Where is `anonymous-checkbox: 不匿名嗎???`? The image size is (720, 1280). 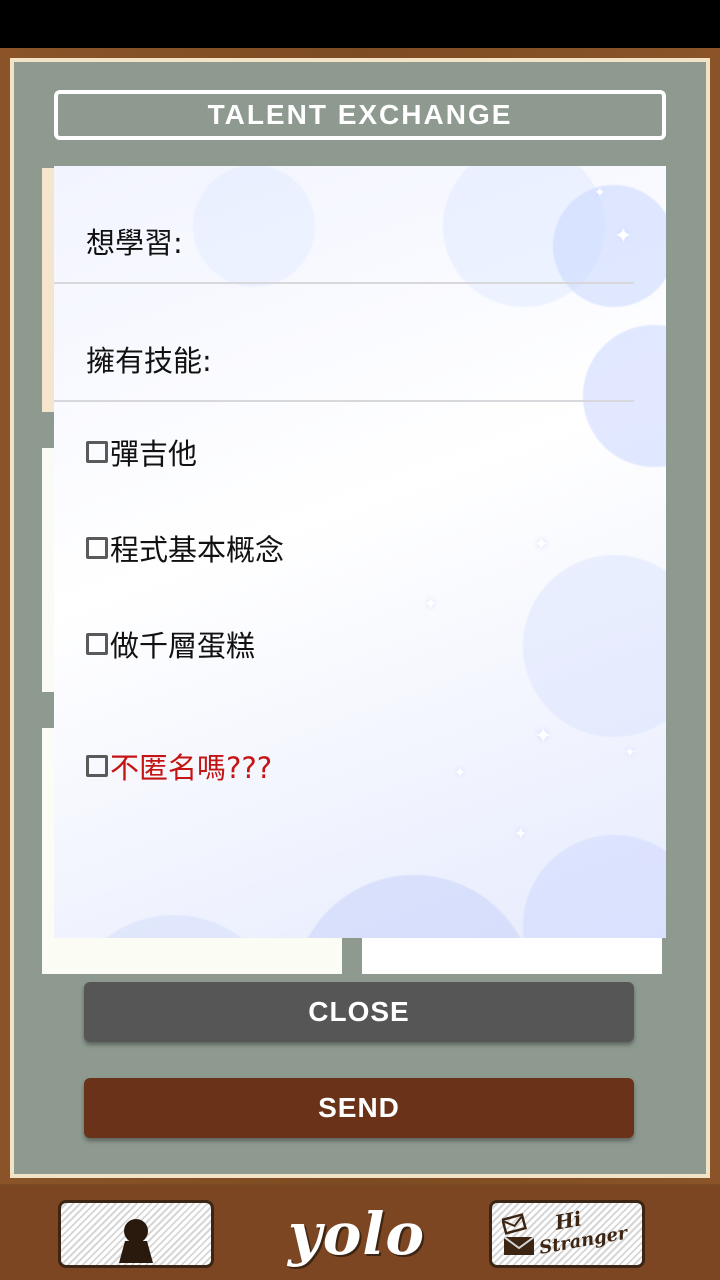 anonymous-checkbox: 不匿名嗎??? is located at coordinates (179, 766).